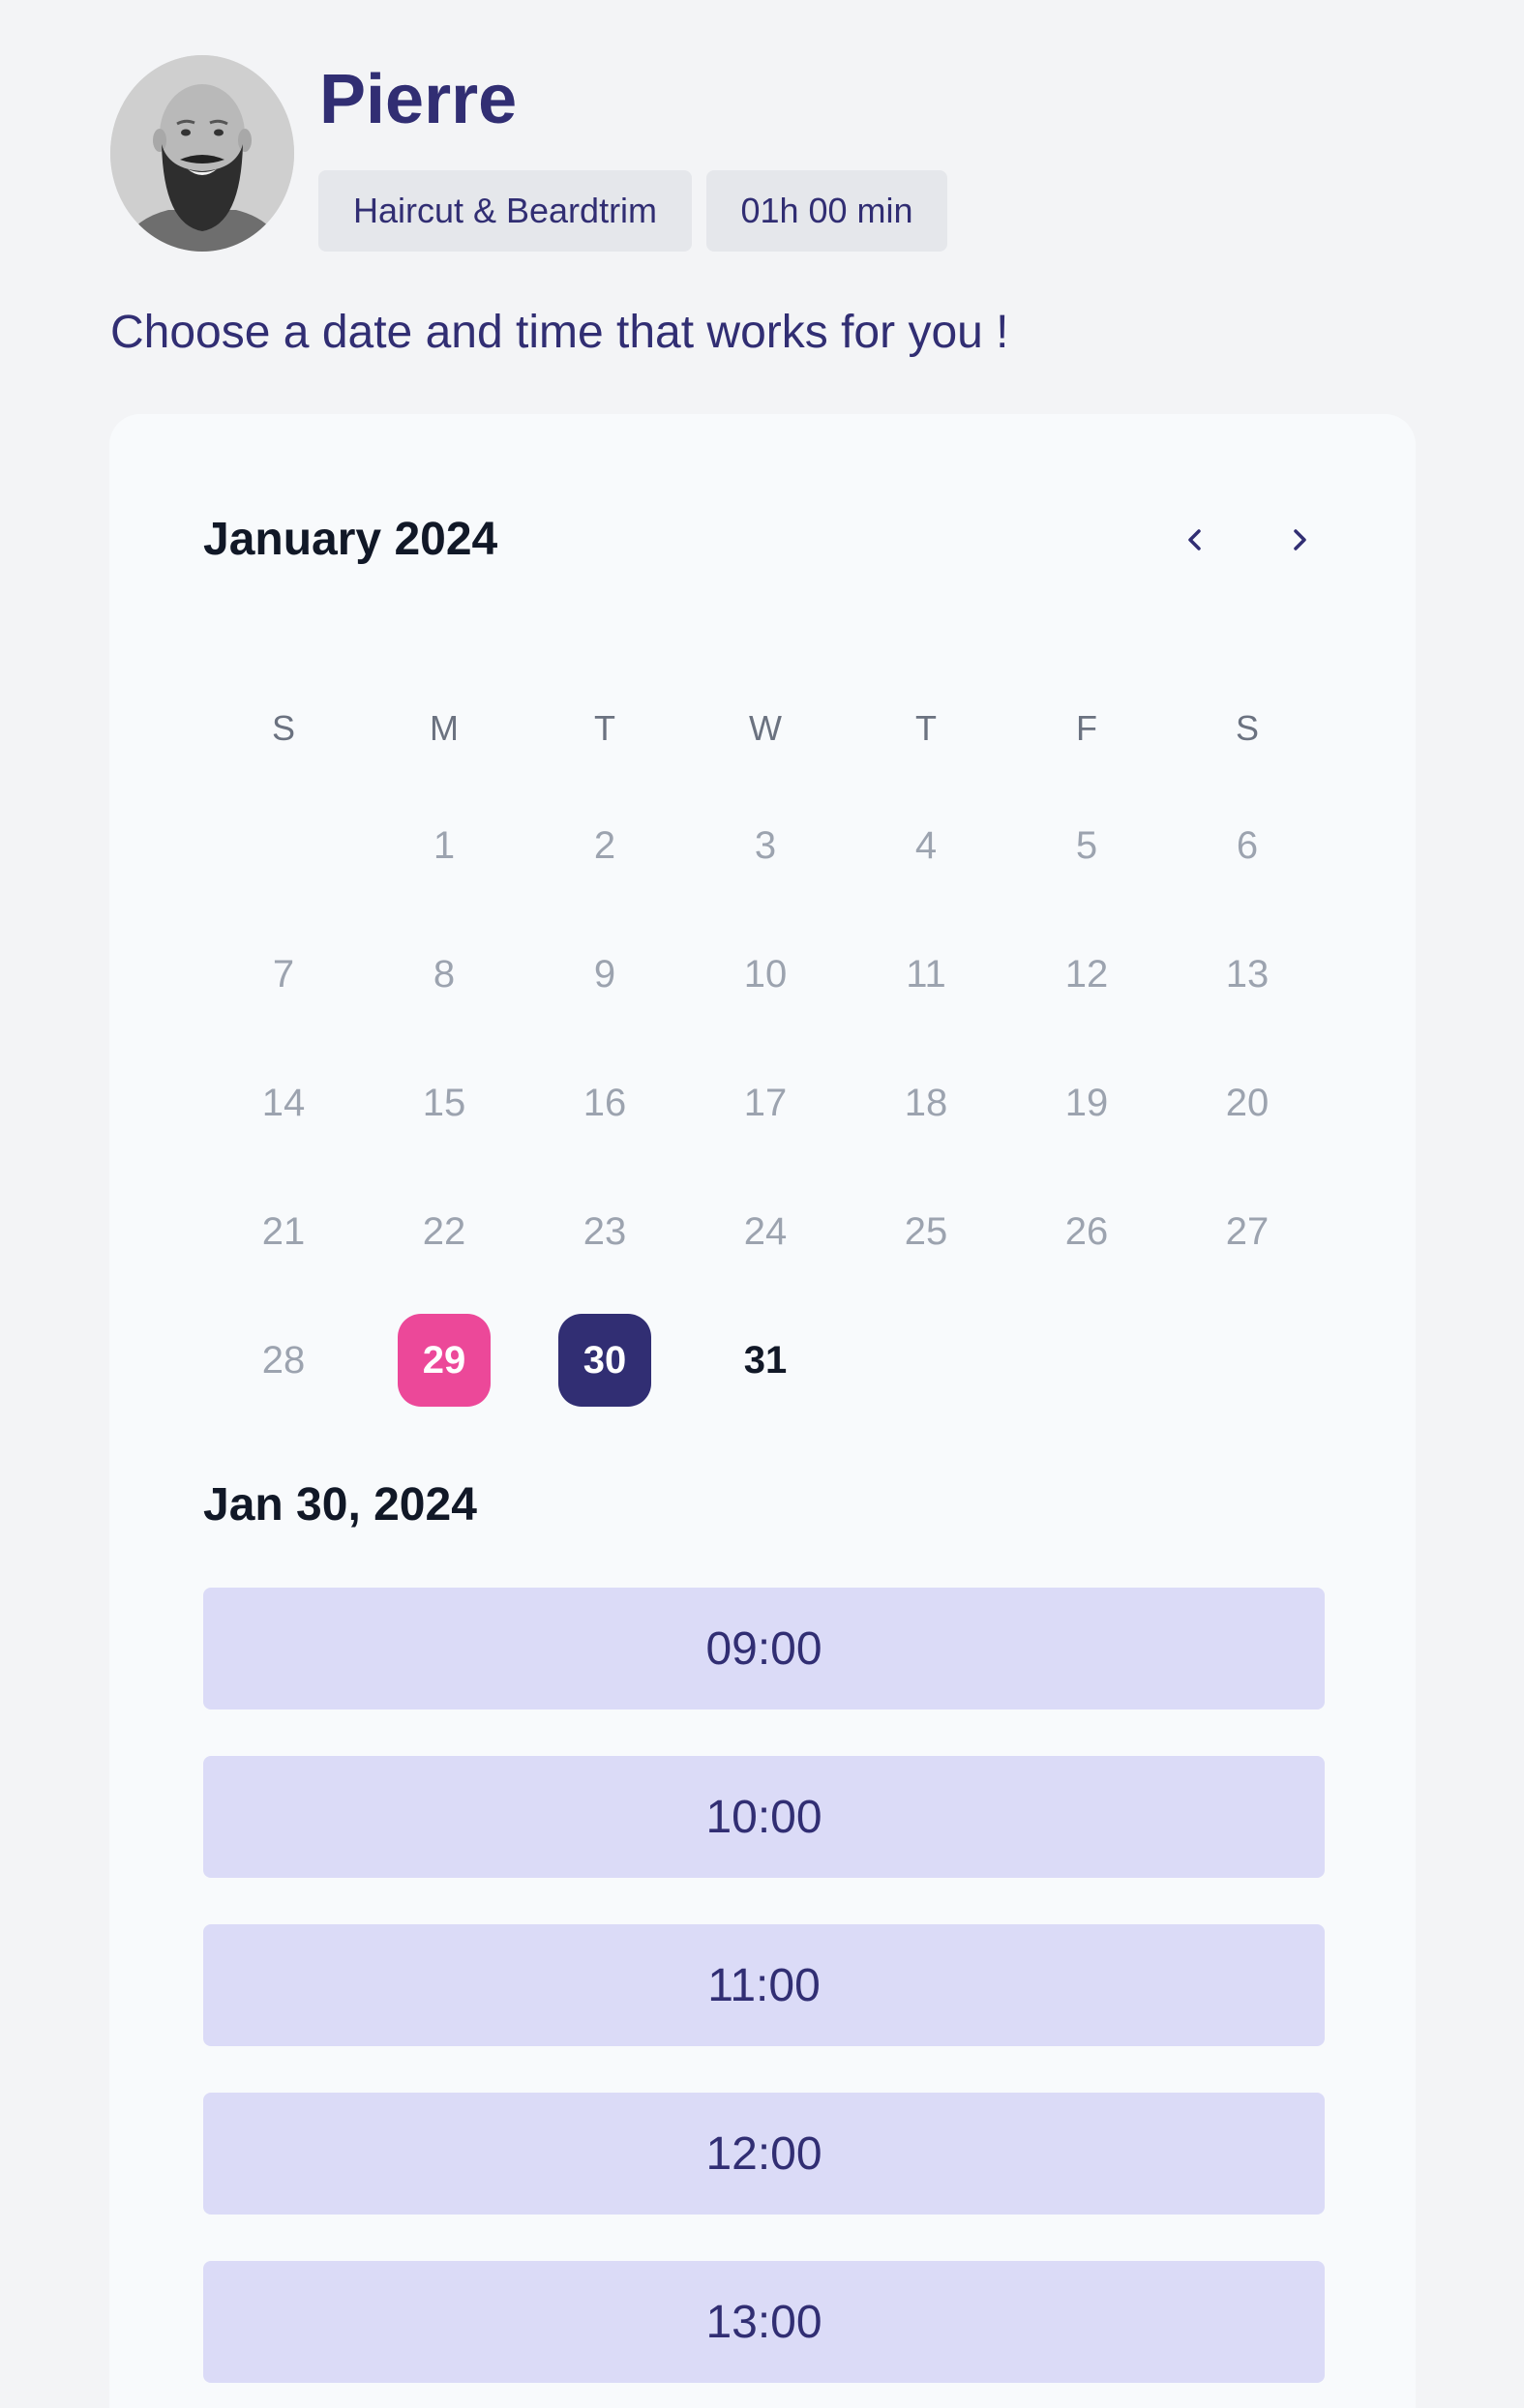 The height and width of the screenshot is (2408, 1524). What do you see at coordinates (418, 99) in the screenshot?
I see `provider-name: Pierre` at bounding box center [418, 99].